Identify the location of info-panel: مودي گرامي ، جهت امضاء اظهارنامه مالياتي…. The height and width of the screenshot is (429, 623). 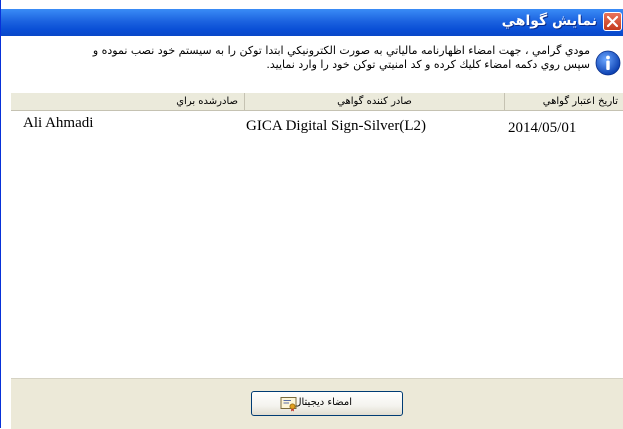
(312, 60).